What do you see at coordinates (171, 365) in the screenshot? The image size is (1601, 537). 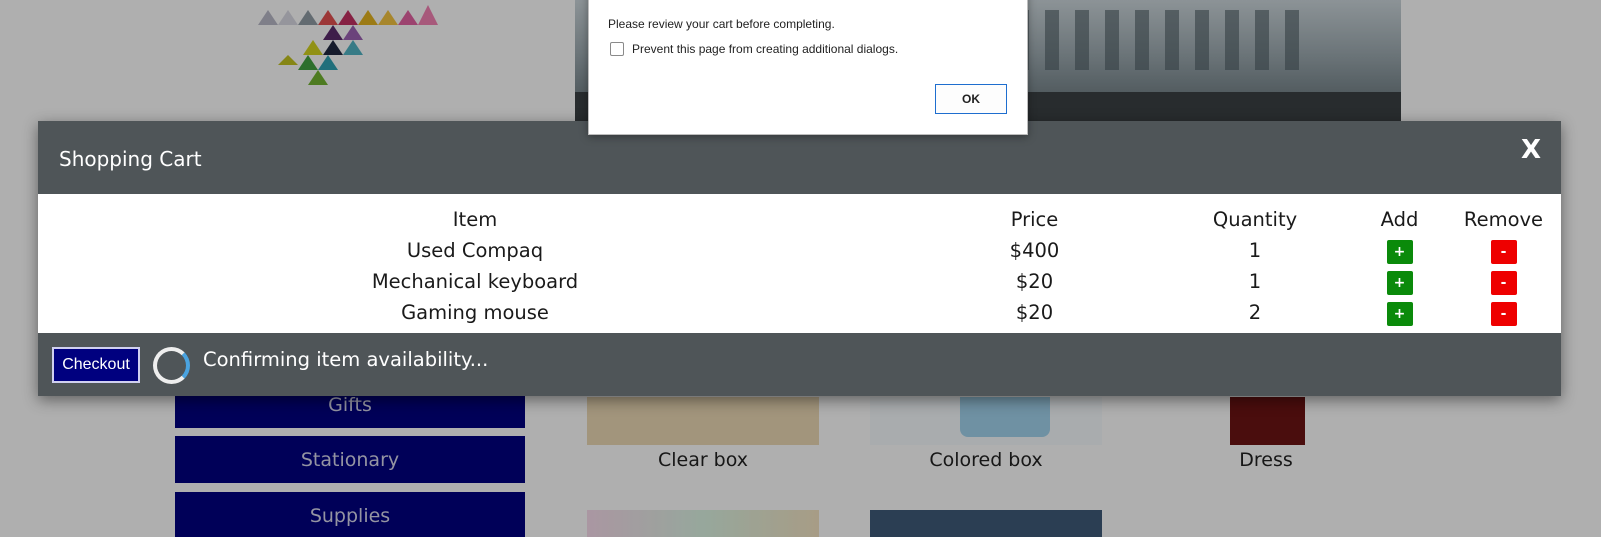 I see `loading-spinner-icon` at bounding box center [171, 365].